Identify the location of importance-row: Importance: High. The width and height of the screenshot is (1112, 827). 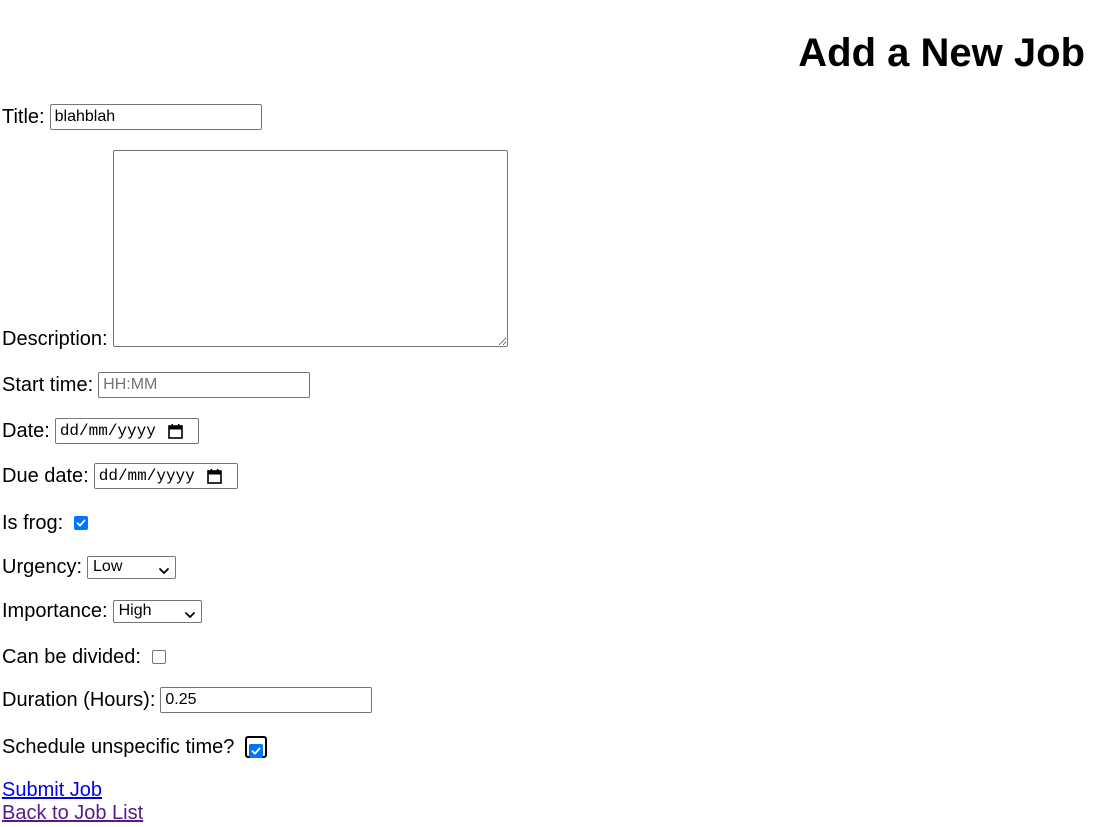
(102, 611).